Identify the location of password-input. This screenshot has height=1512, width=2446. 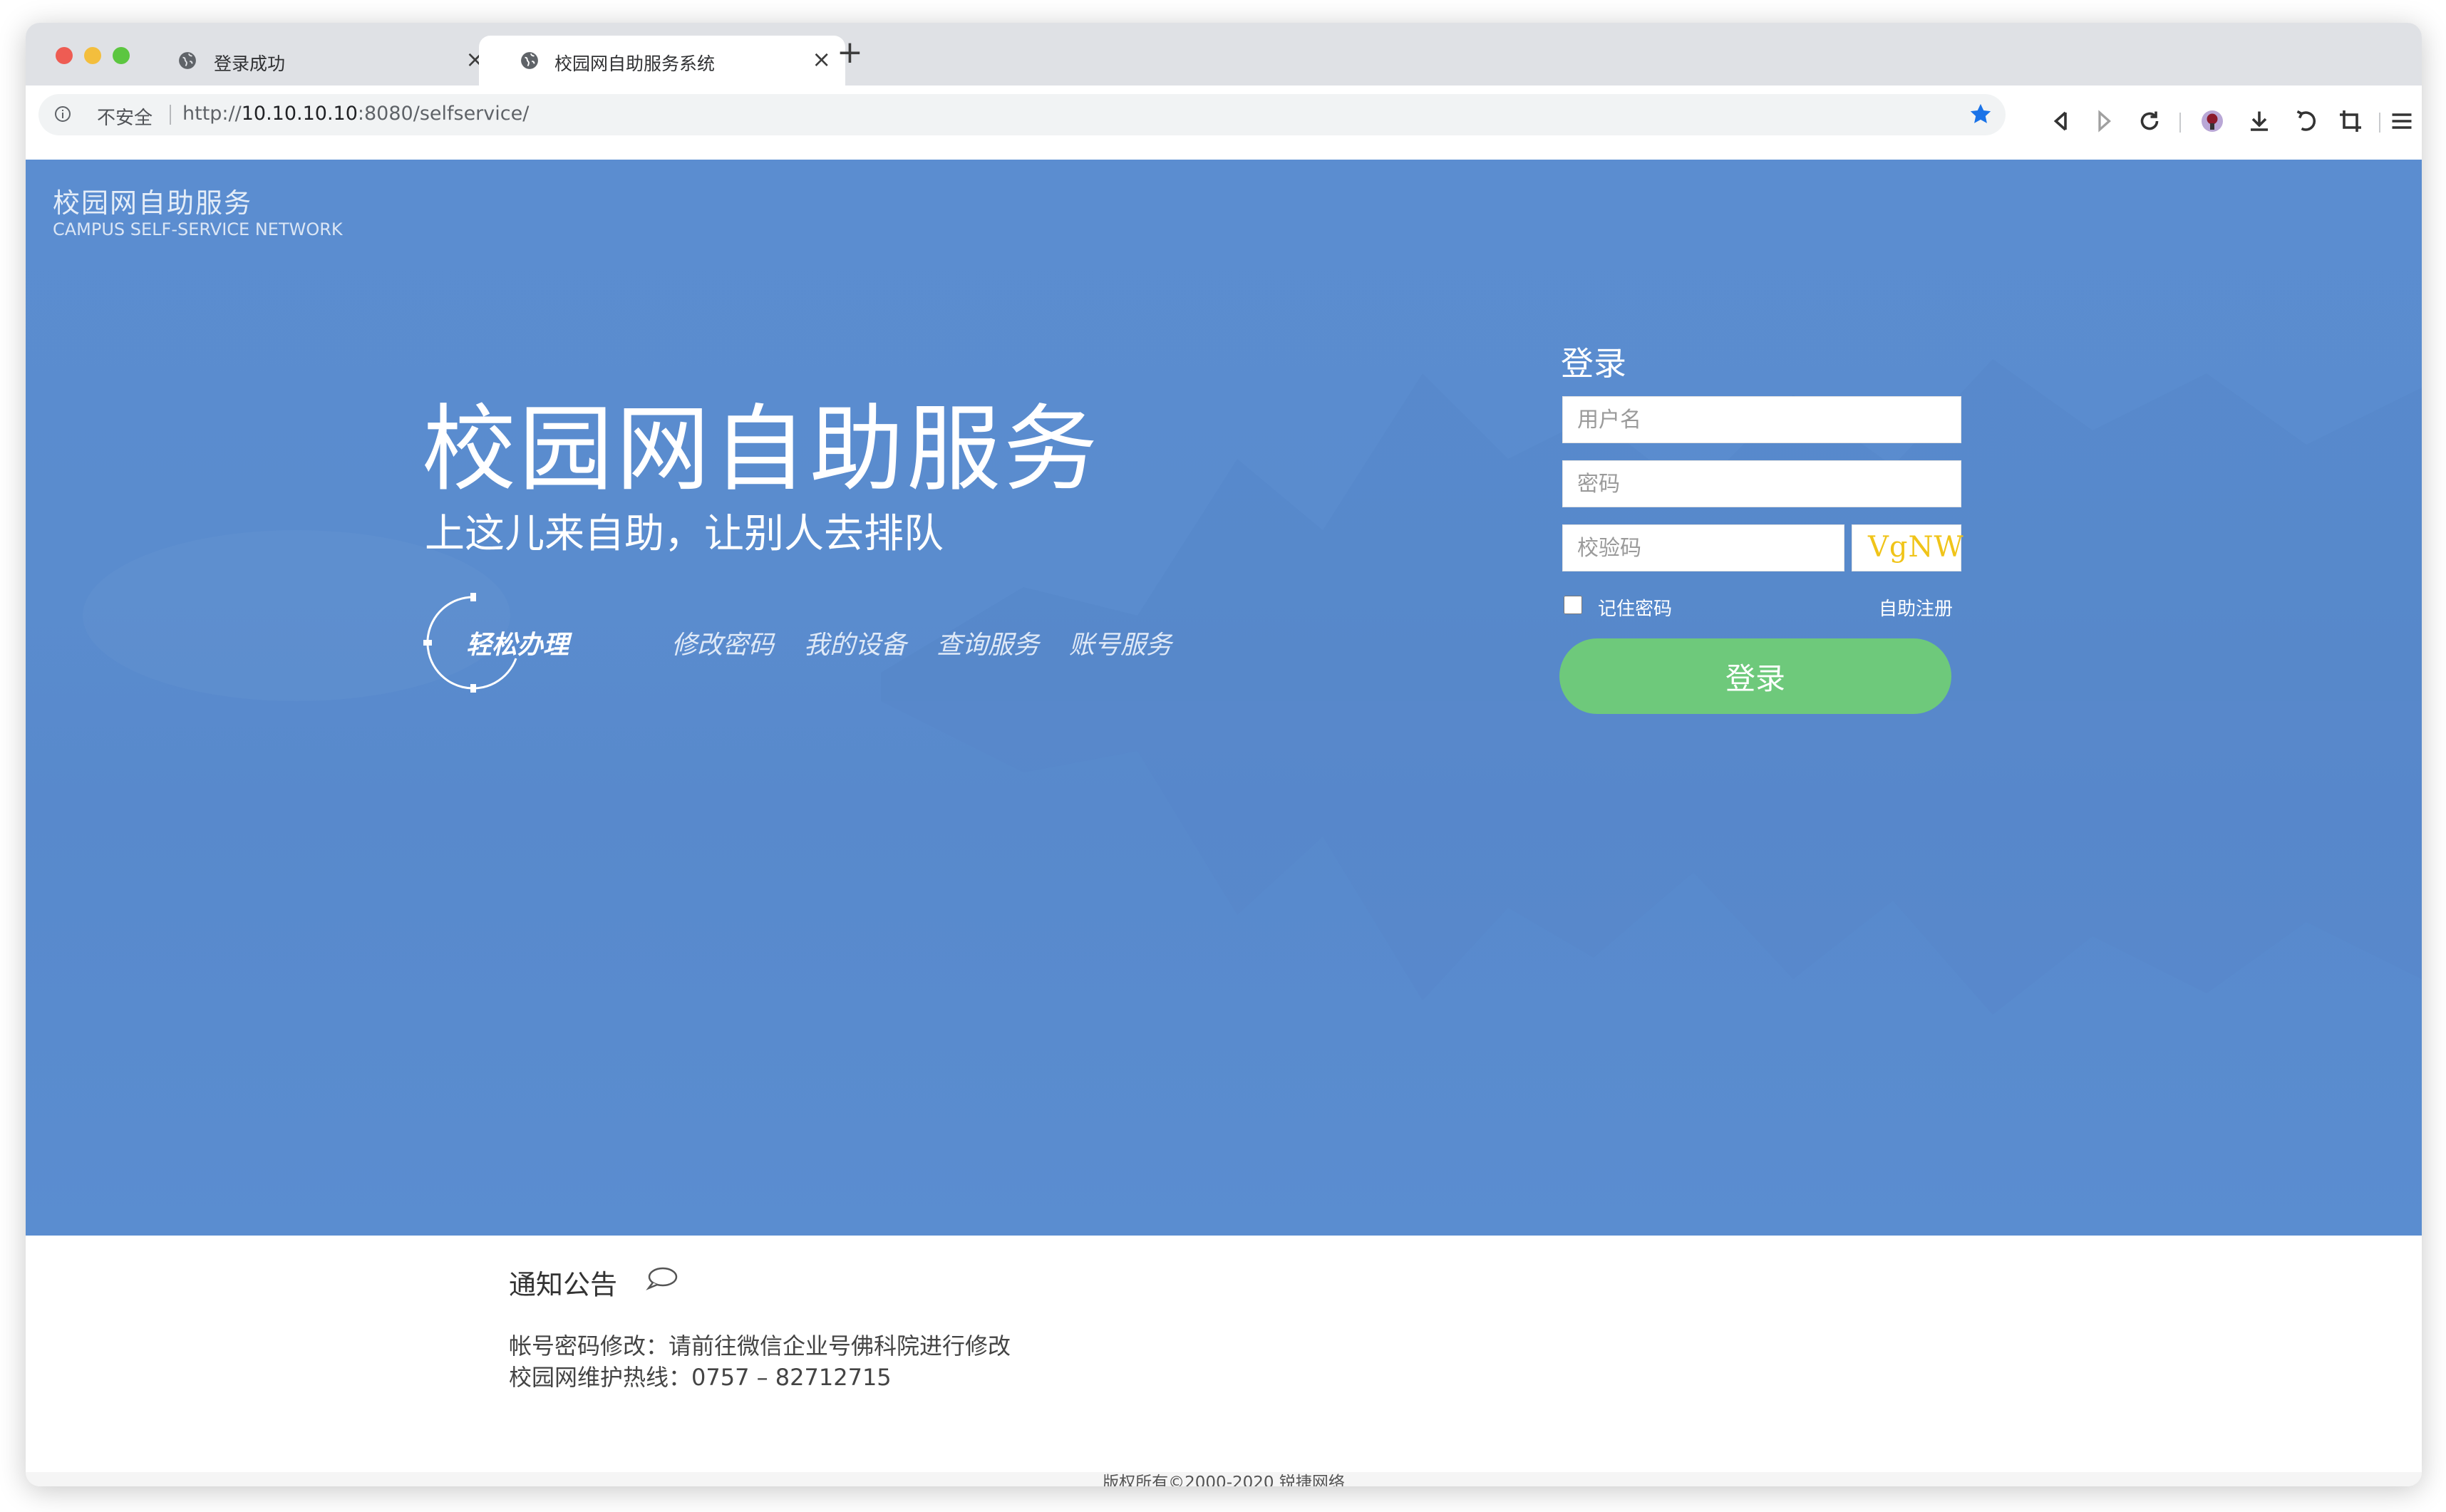
(1761, 483).